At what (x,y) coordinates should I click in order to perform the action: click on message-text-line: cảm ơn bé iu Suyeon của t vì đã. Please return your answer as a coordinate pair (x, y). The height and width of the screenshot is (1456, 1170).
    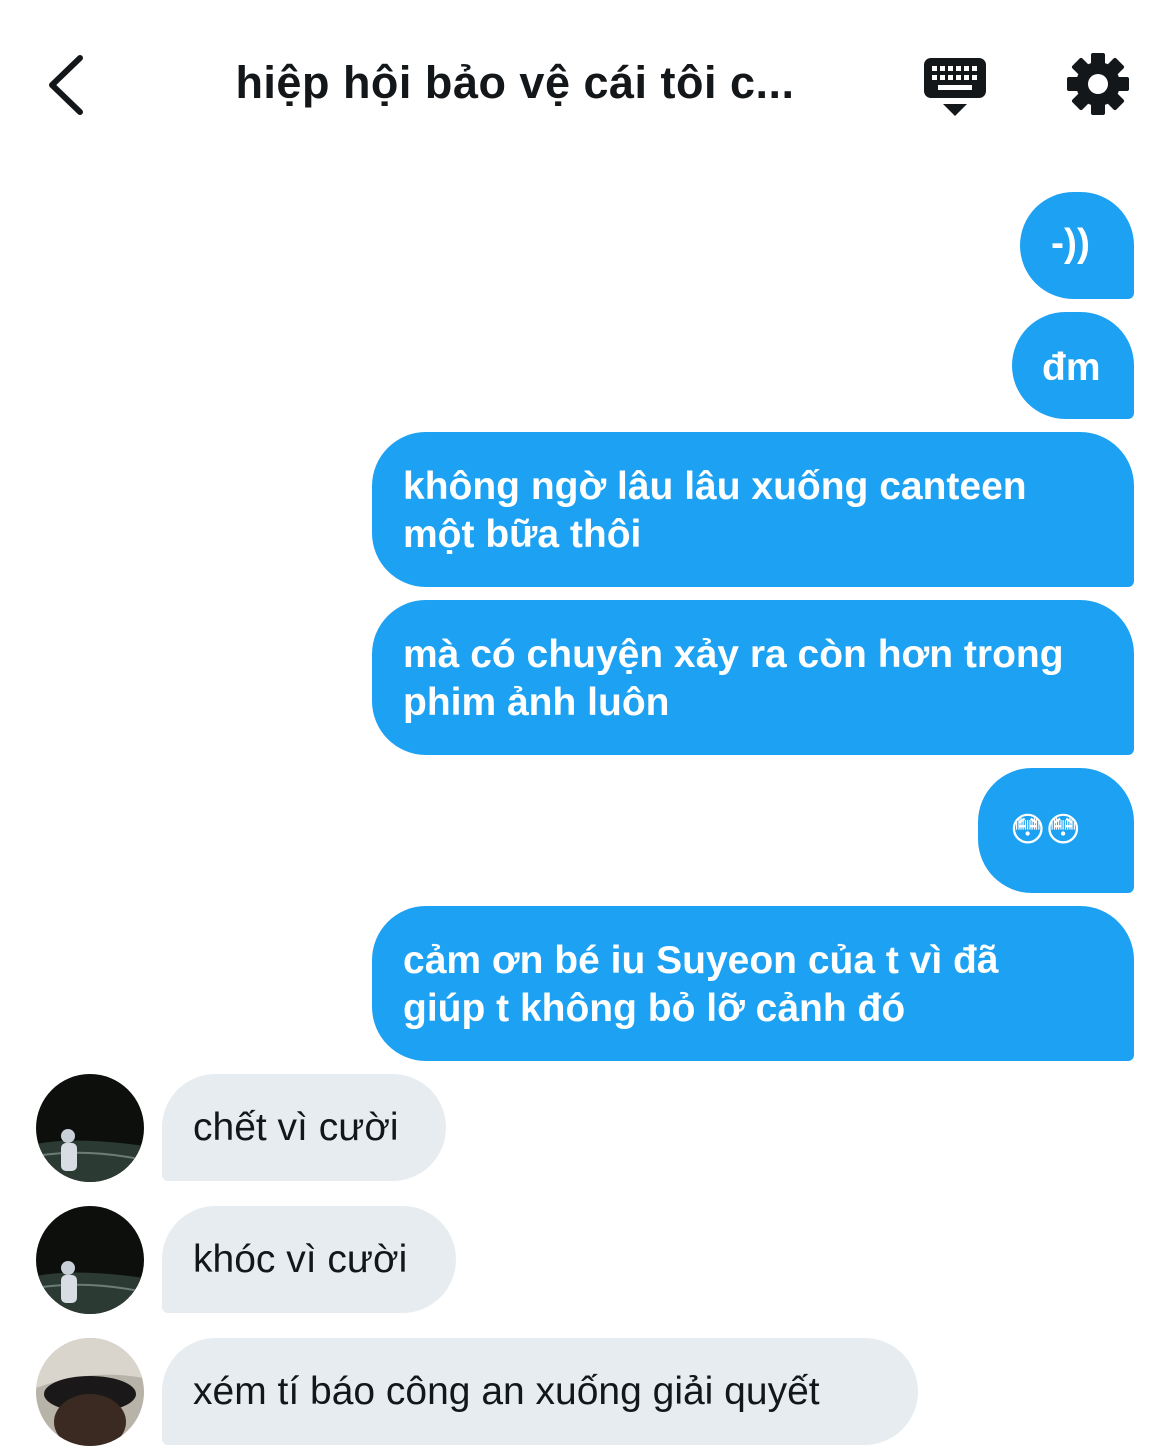
    Looking at the image, I should click on (701, 960).